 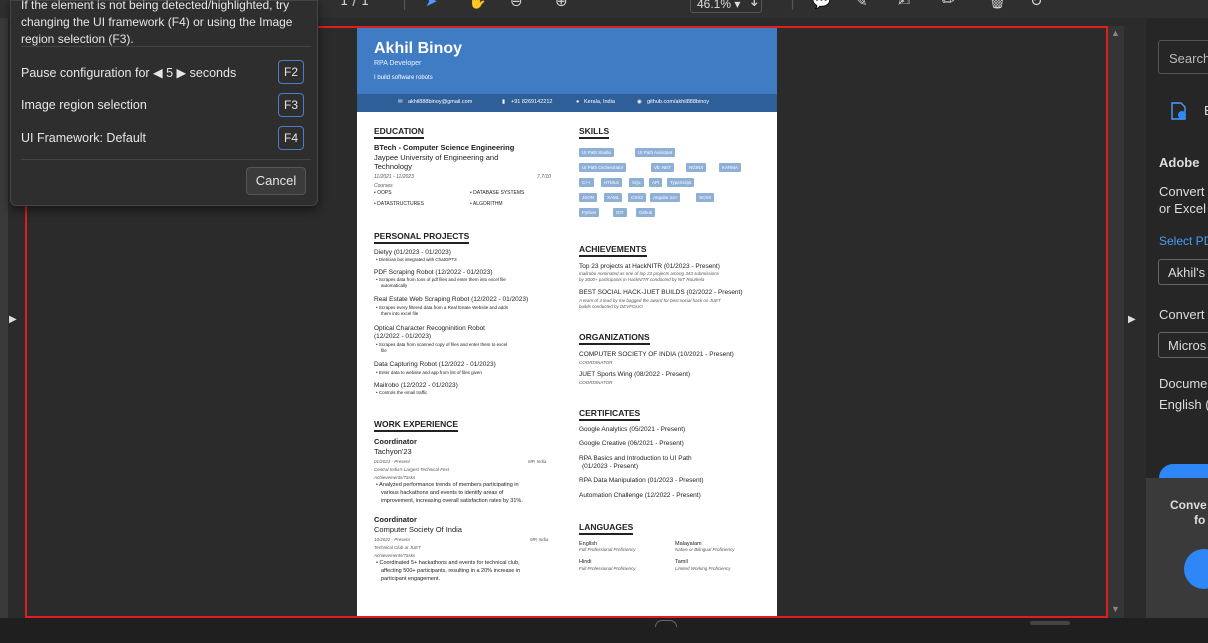 What do you see at coordinates (291, 72) in the screenshot?
I see `f2-key-button: F2` at bounding box center [291, 72].